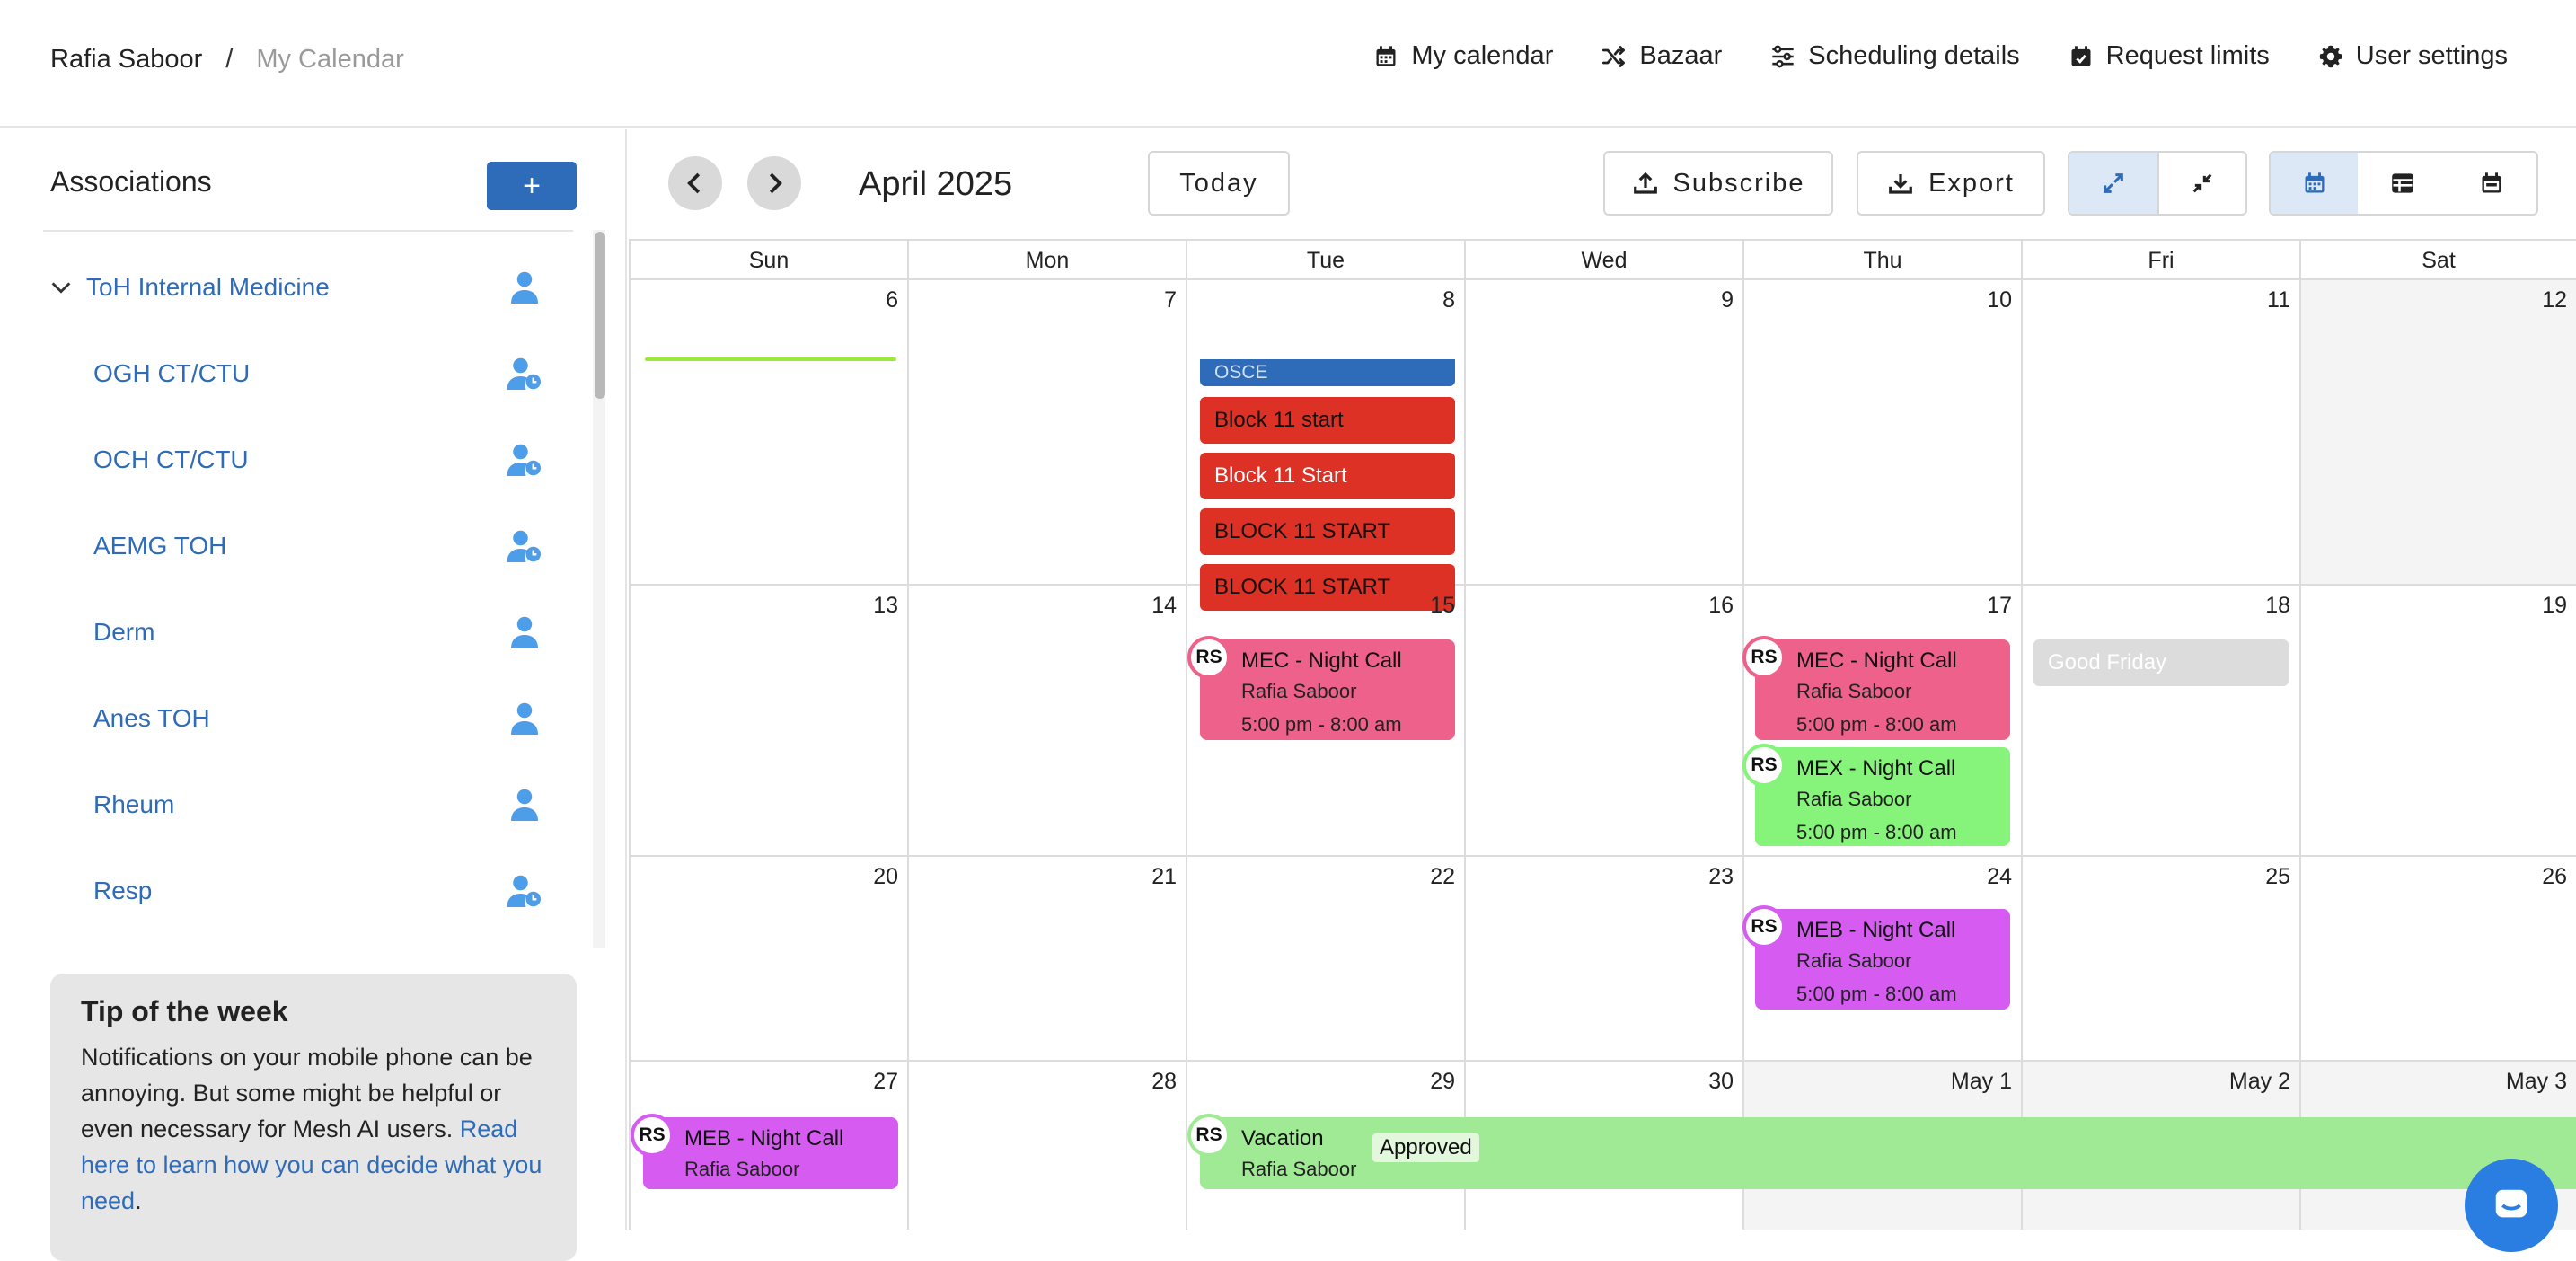  What do you see at coordinates (1327, 531) in the screenshot?
I see `event-block-start: BLOCK 11 START` at bounding box center [1327, 531].